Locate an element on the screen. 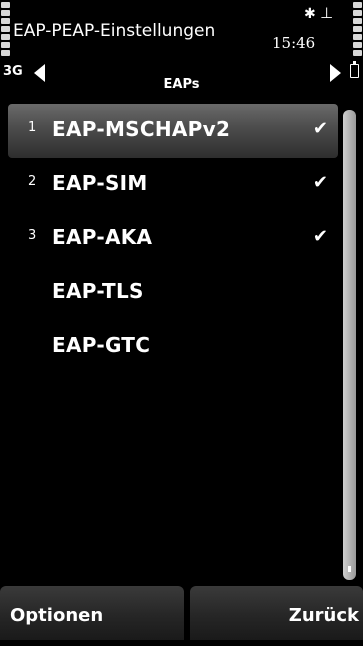  options-button: Optionen is located at coordinates (92, 613).